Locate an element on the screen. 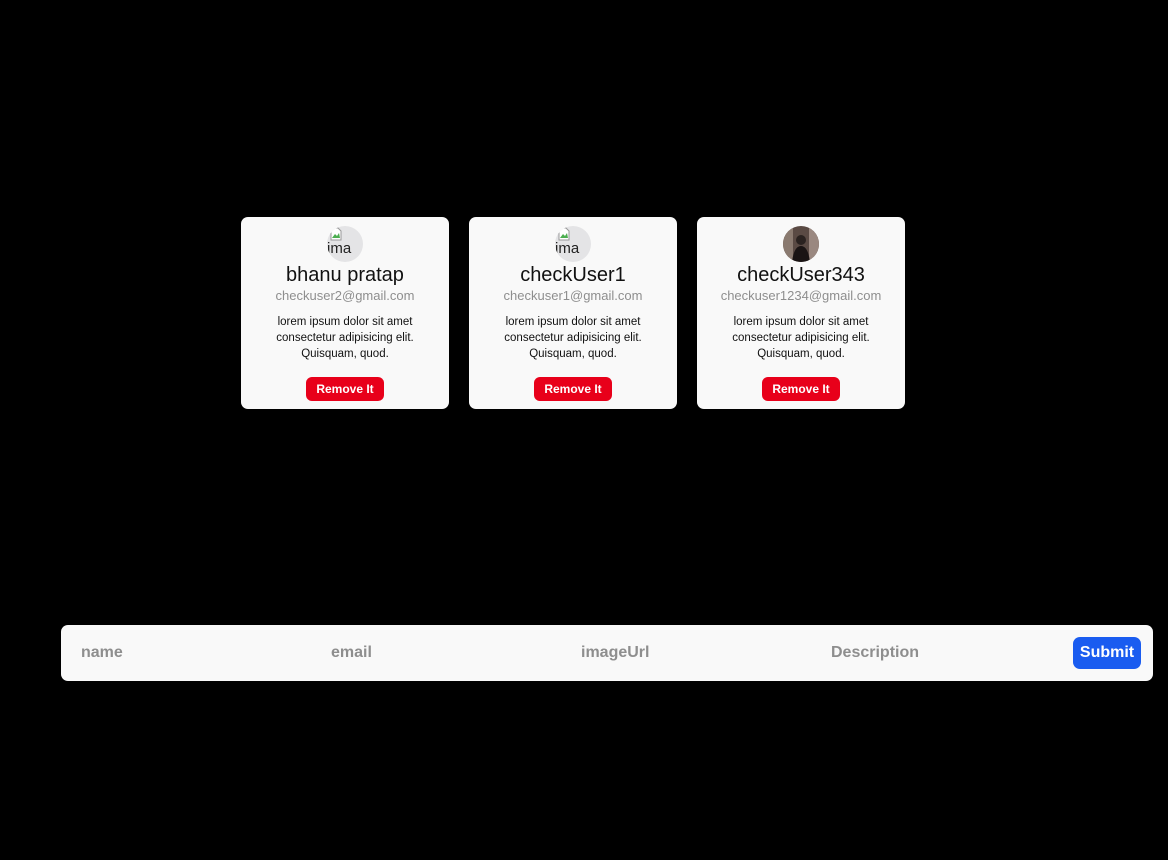 Image resolution: width=1168 pixels, height=860 pixels. user-email: checkuser1@gmail.com is located at coordinates (573, 295).